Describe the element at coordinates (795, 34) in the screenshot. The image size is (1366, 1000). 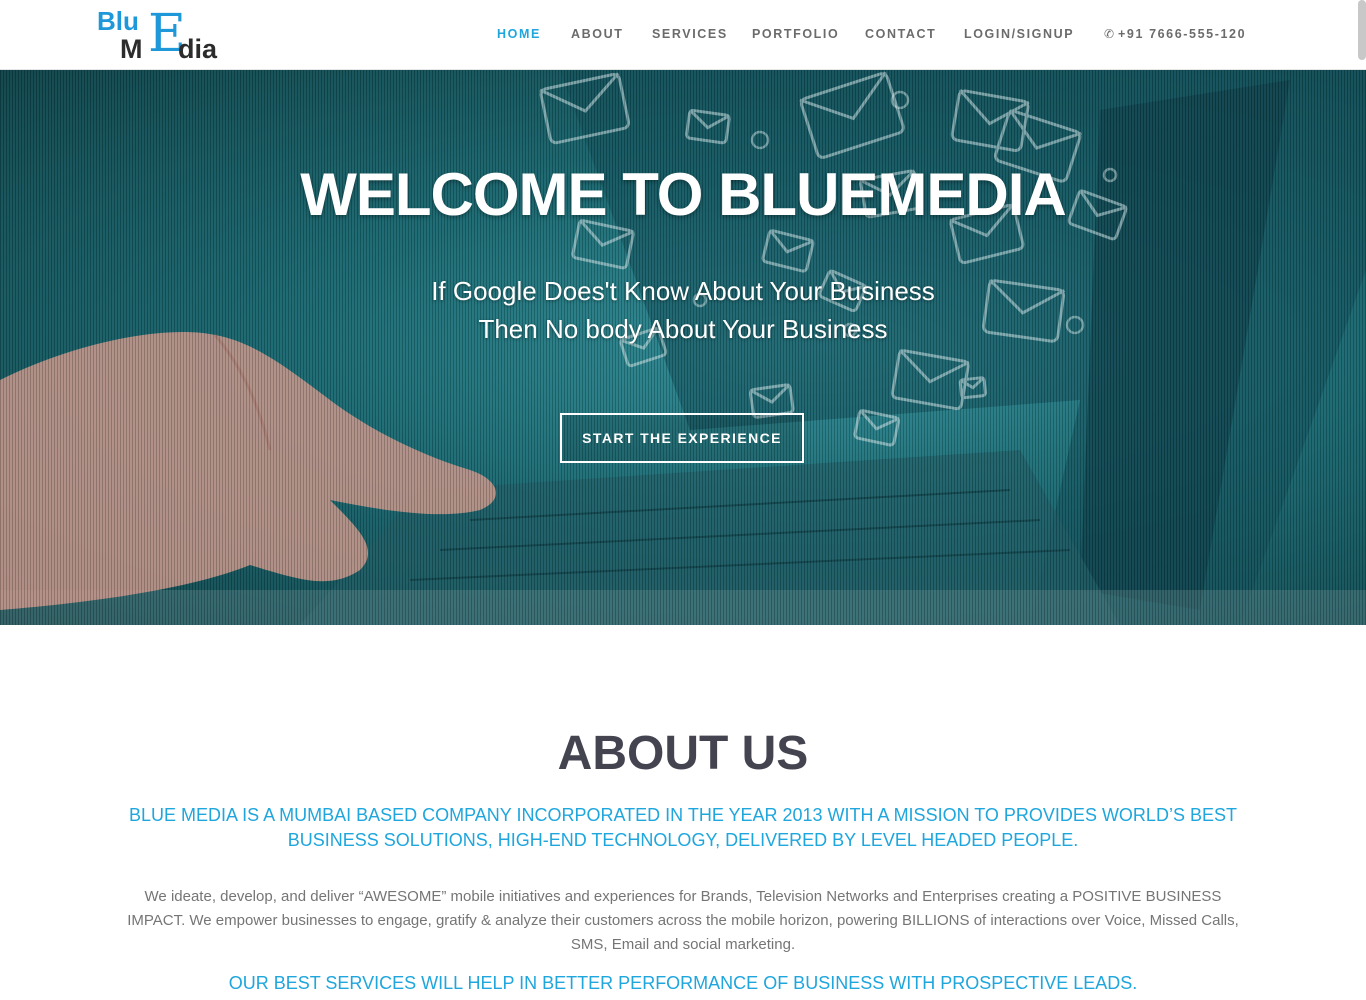
I see `nav-portfolio: PORTFOLIO` at that location.